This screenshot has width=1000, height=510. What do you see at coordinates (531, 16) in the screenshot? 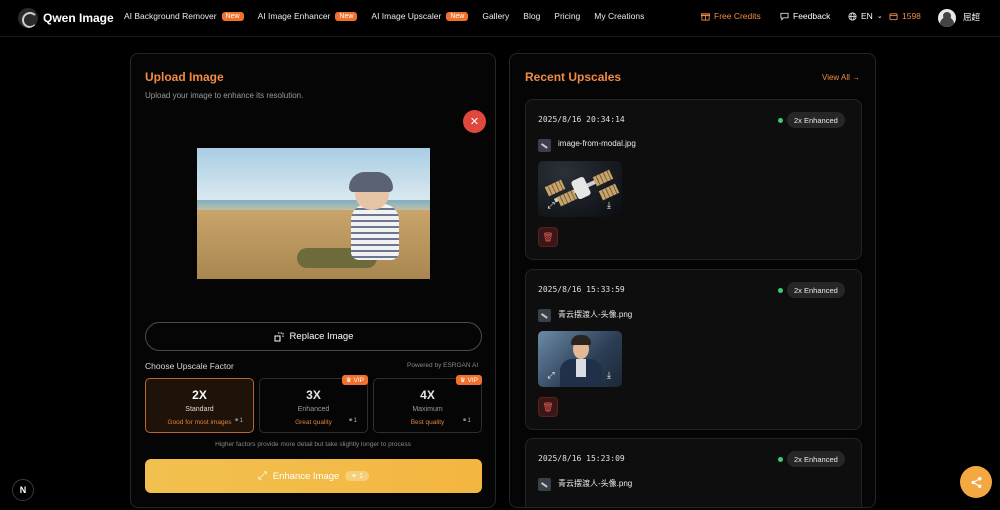
I see `nav-link-blog: Blog` at bounding box center [531, 16].